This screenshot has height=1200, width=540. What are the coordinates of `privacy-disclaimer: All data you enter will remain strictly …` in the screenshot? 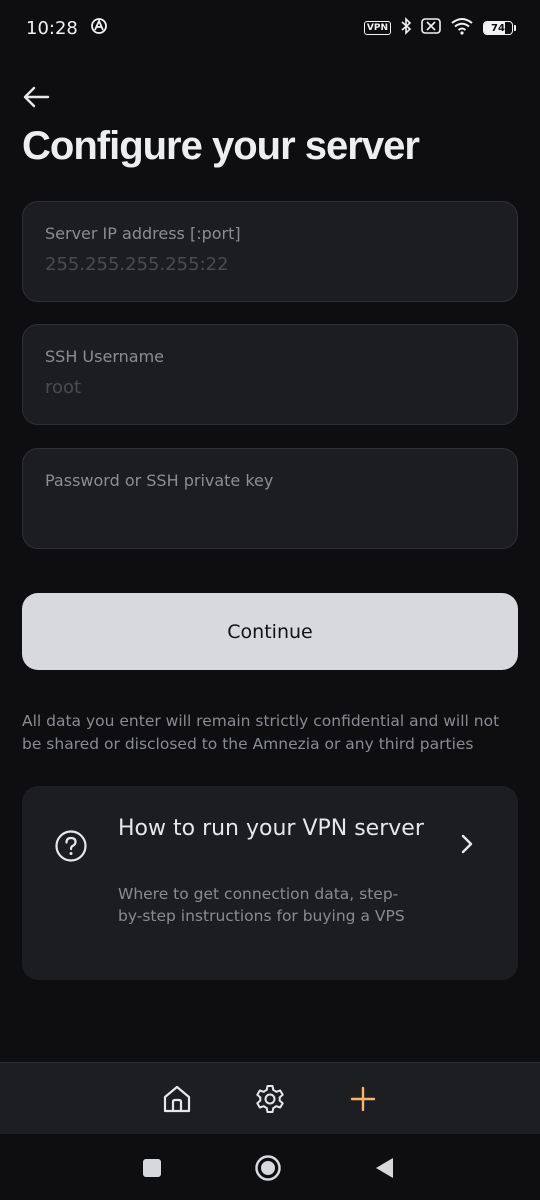 It's located at (261, 732).